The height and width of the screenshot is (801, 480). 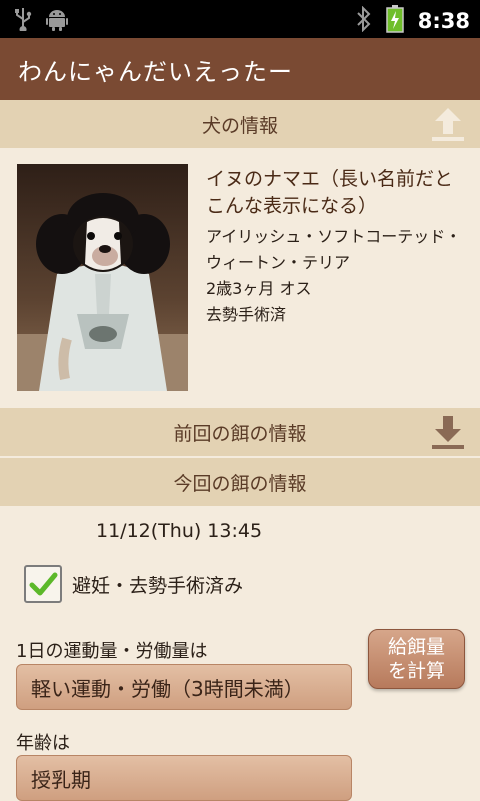 I want to click on current-feeding-header: 今回の餌の情報, so click(x=240, y=482).